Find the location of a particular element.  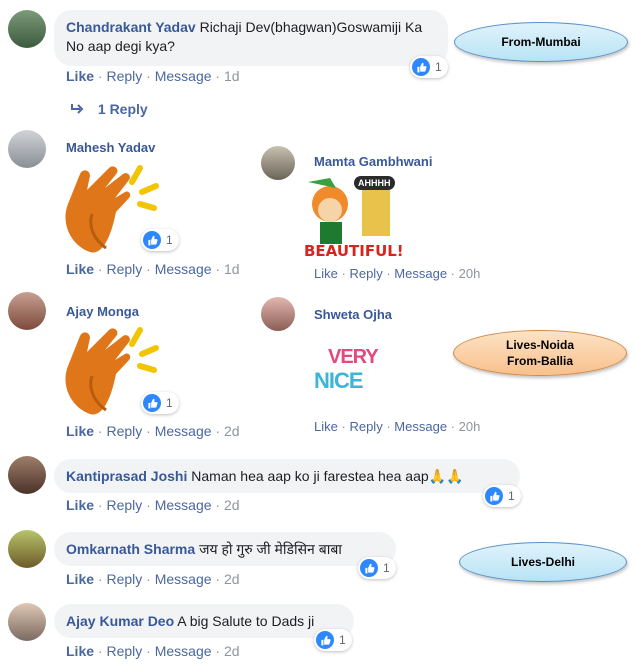

callout-lives-delhi: Lives-Delhi is located at coordinates (543, 562).